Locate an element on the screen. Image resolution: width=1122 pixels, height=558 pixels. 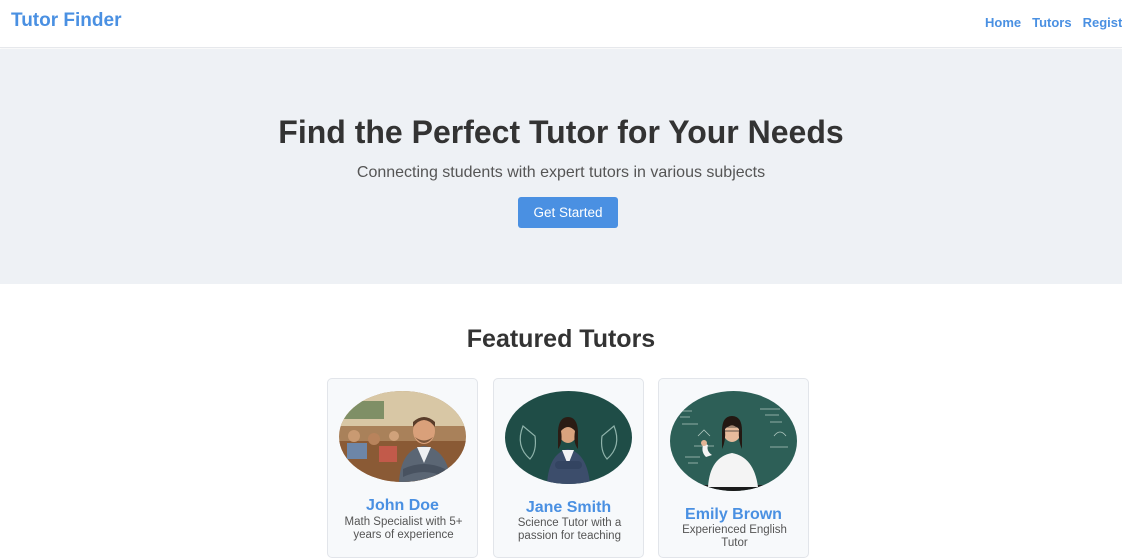
tutor-name: Jane Smith is located at coordinates (568, 507).